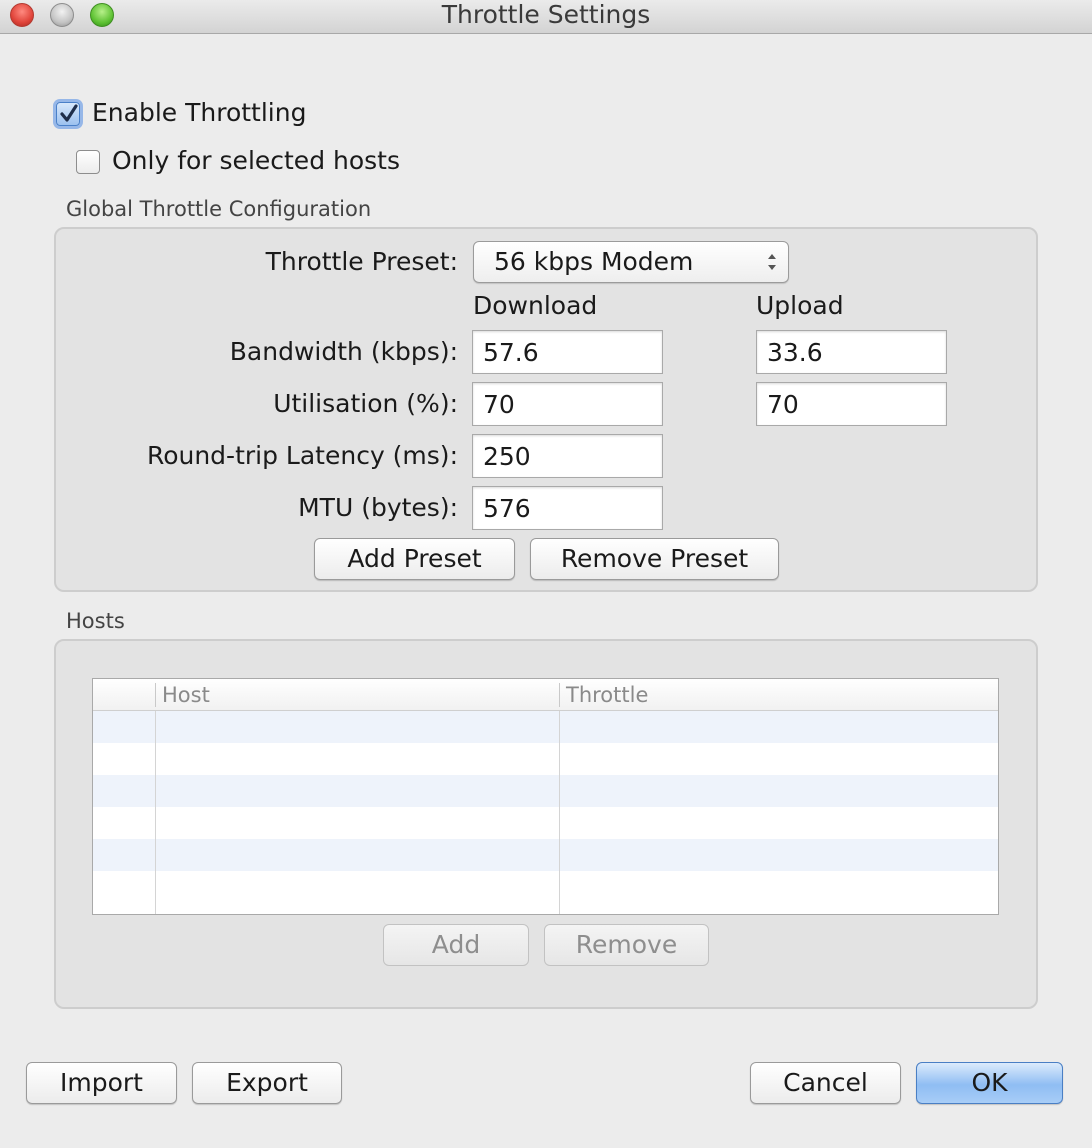 This screenshot has width=1092, height=1148. I want to click on throttle-preset-select: 56 kbps Modem, so click(631, 262).